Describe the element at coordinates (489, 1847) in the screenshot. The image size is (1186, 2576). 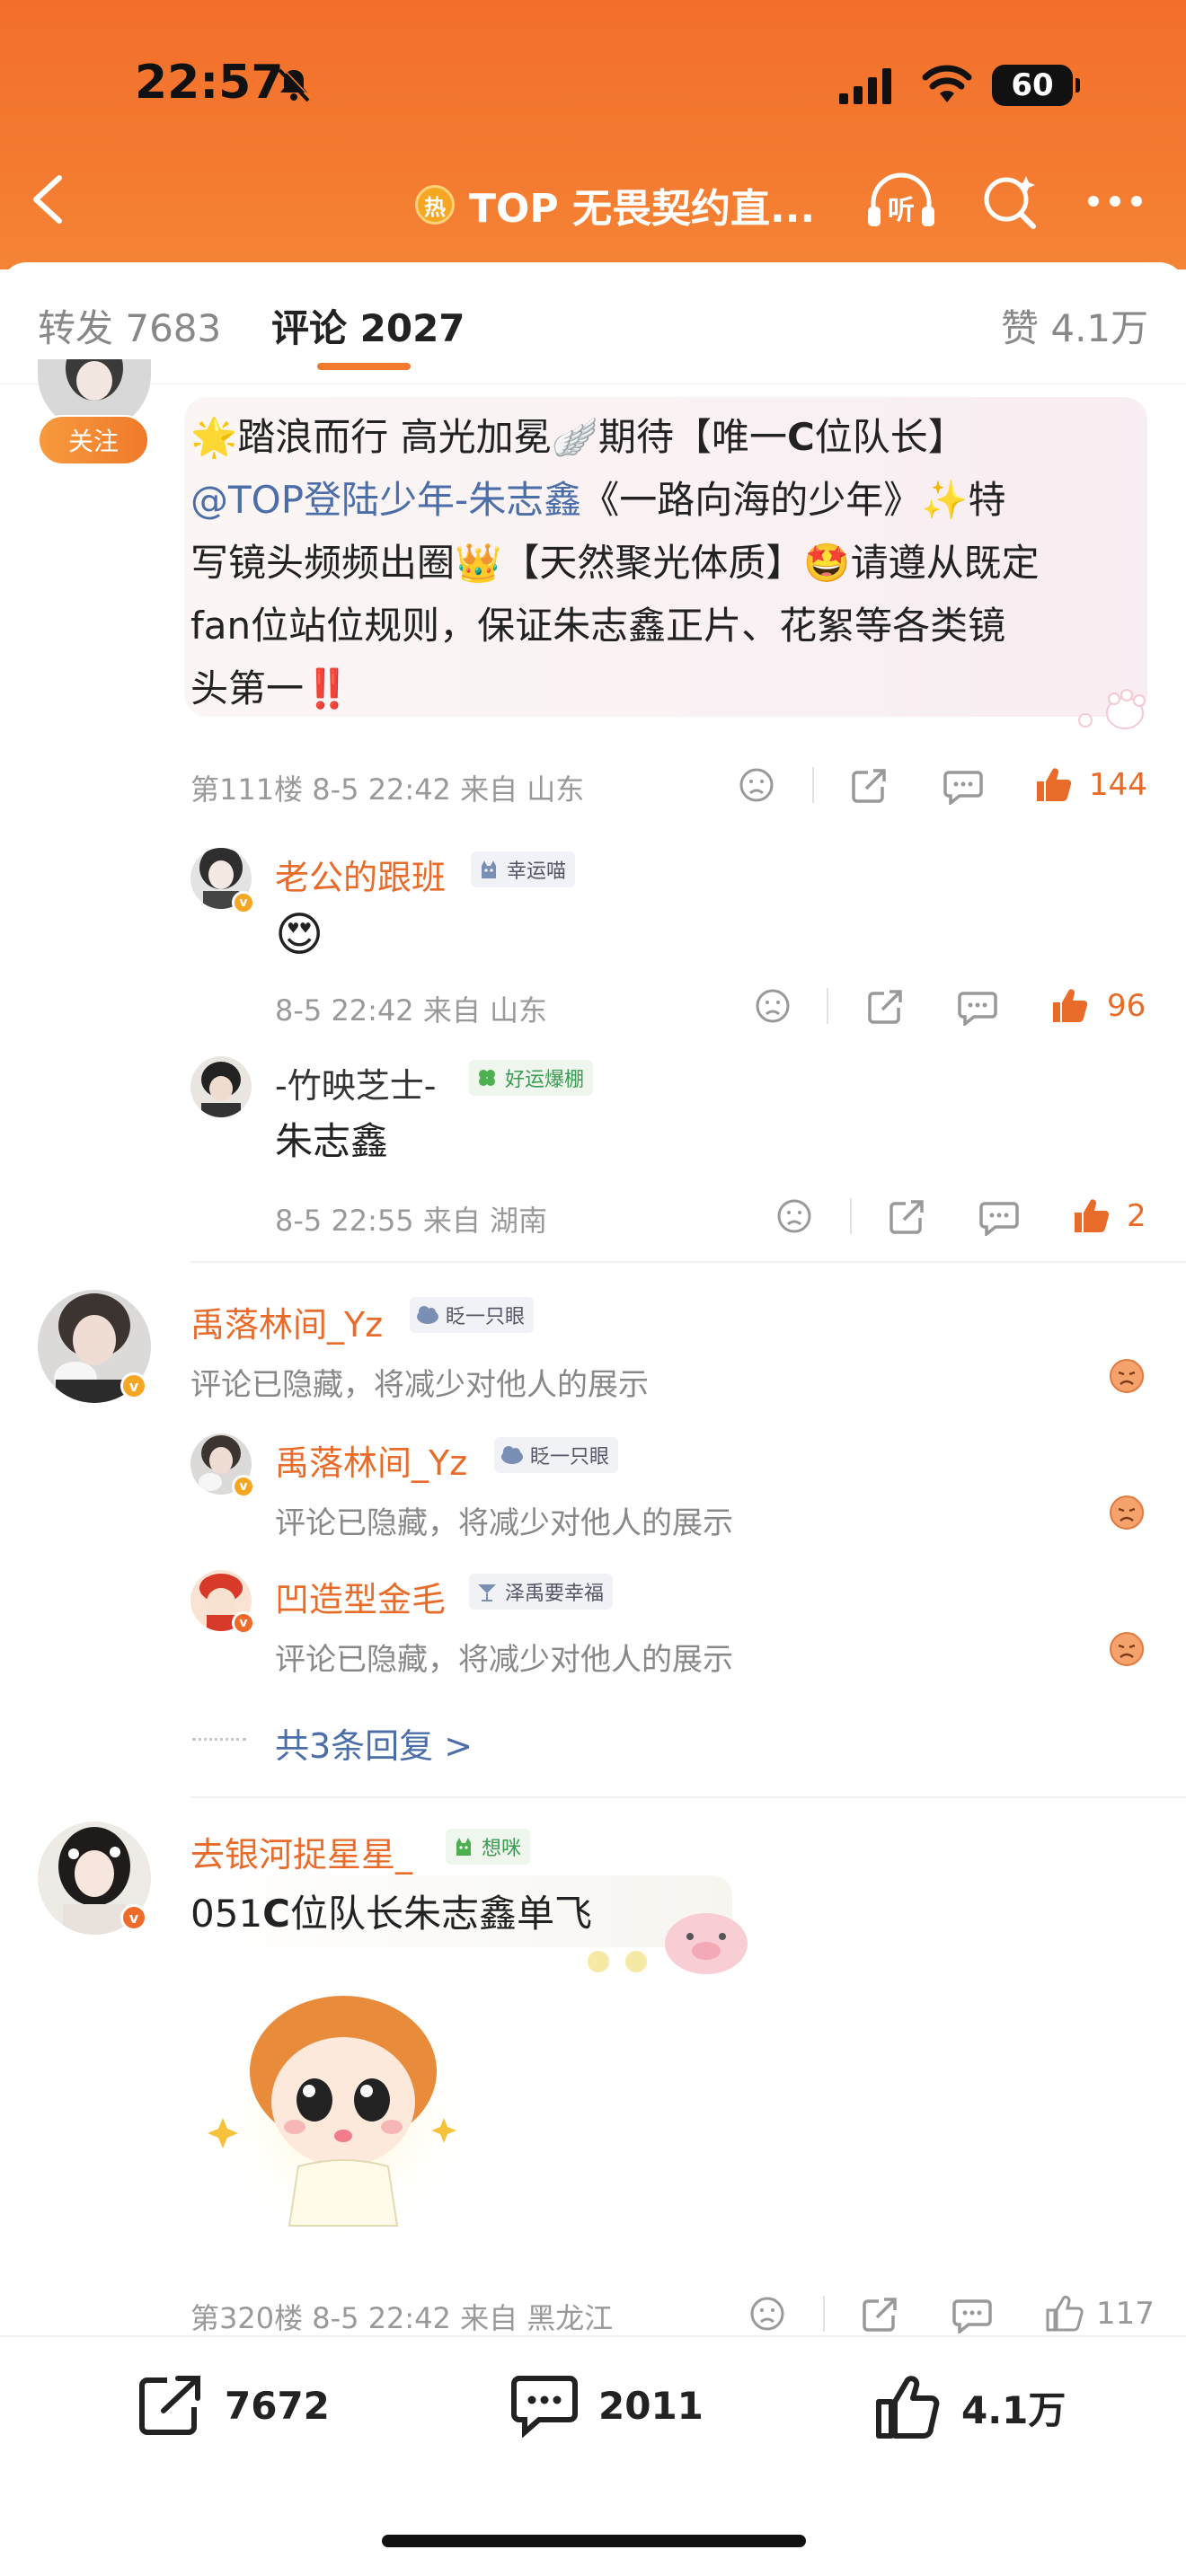
I see `fan-badge: 想咪` at that location.